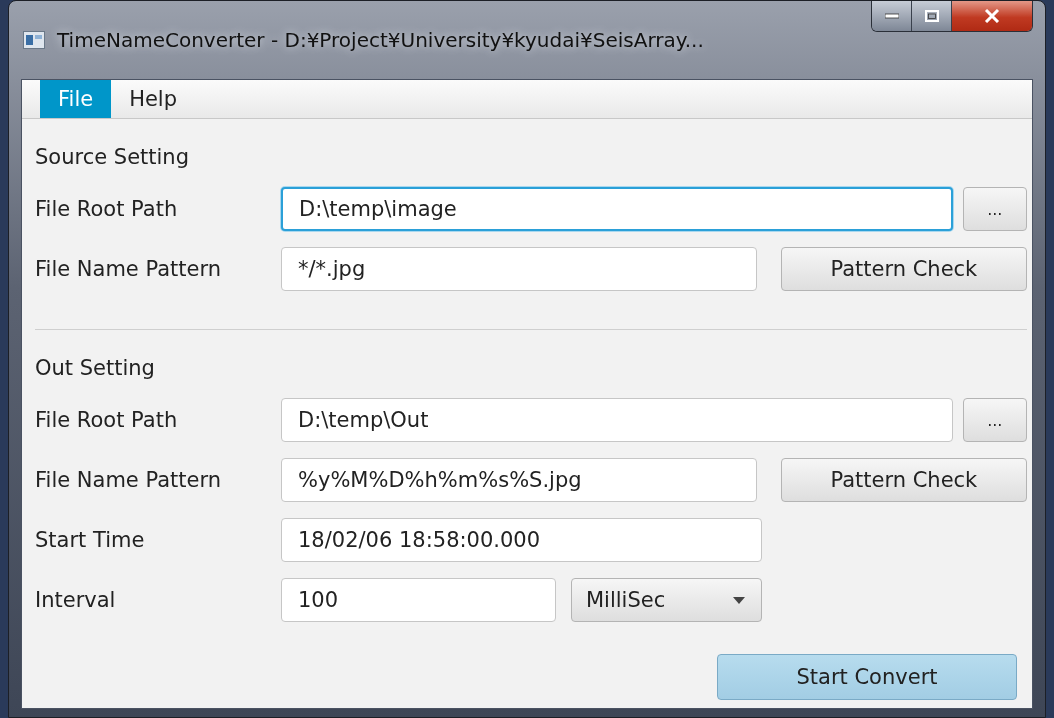 The width and height of the screenshot is (1054, 718). Describe the element at coordinates (617, 209) in the screenshot. I see `input-field: D:\temp\image` at that location.